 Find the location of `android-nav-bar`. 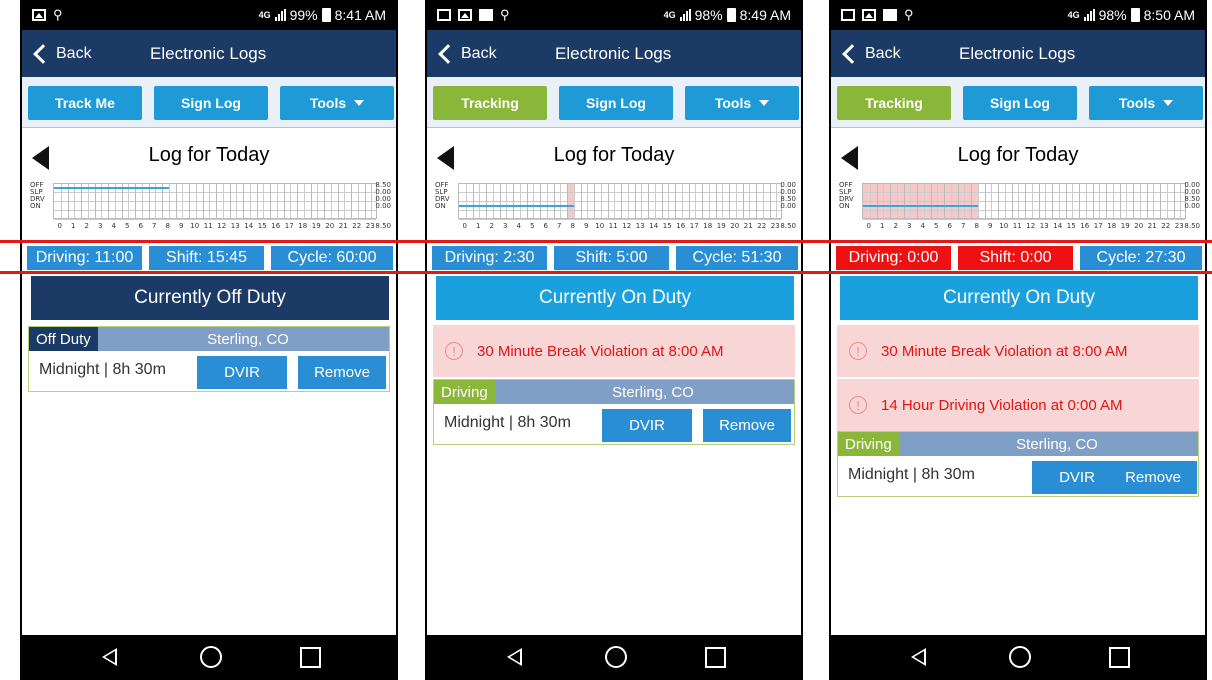

android-nav-bar is located at coordinates (1018, 657).